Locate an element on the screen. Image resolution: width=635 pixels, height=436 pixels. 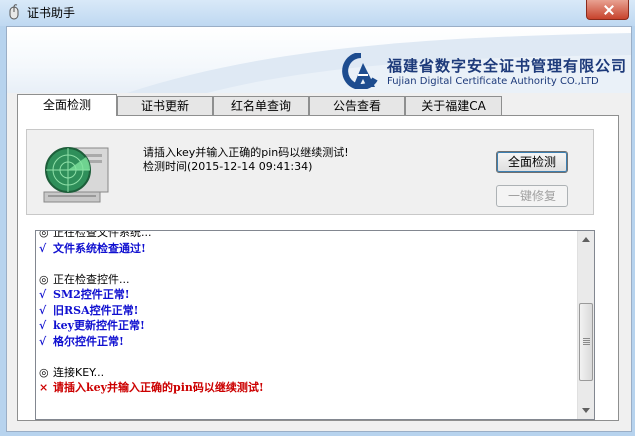
vertical-scrollbar is located at coordinates (585, 325).